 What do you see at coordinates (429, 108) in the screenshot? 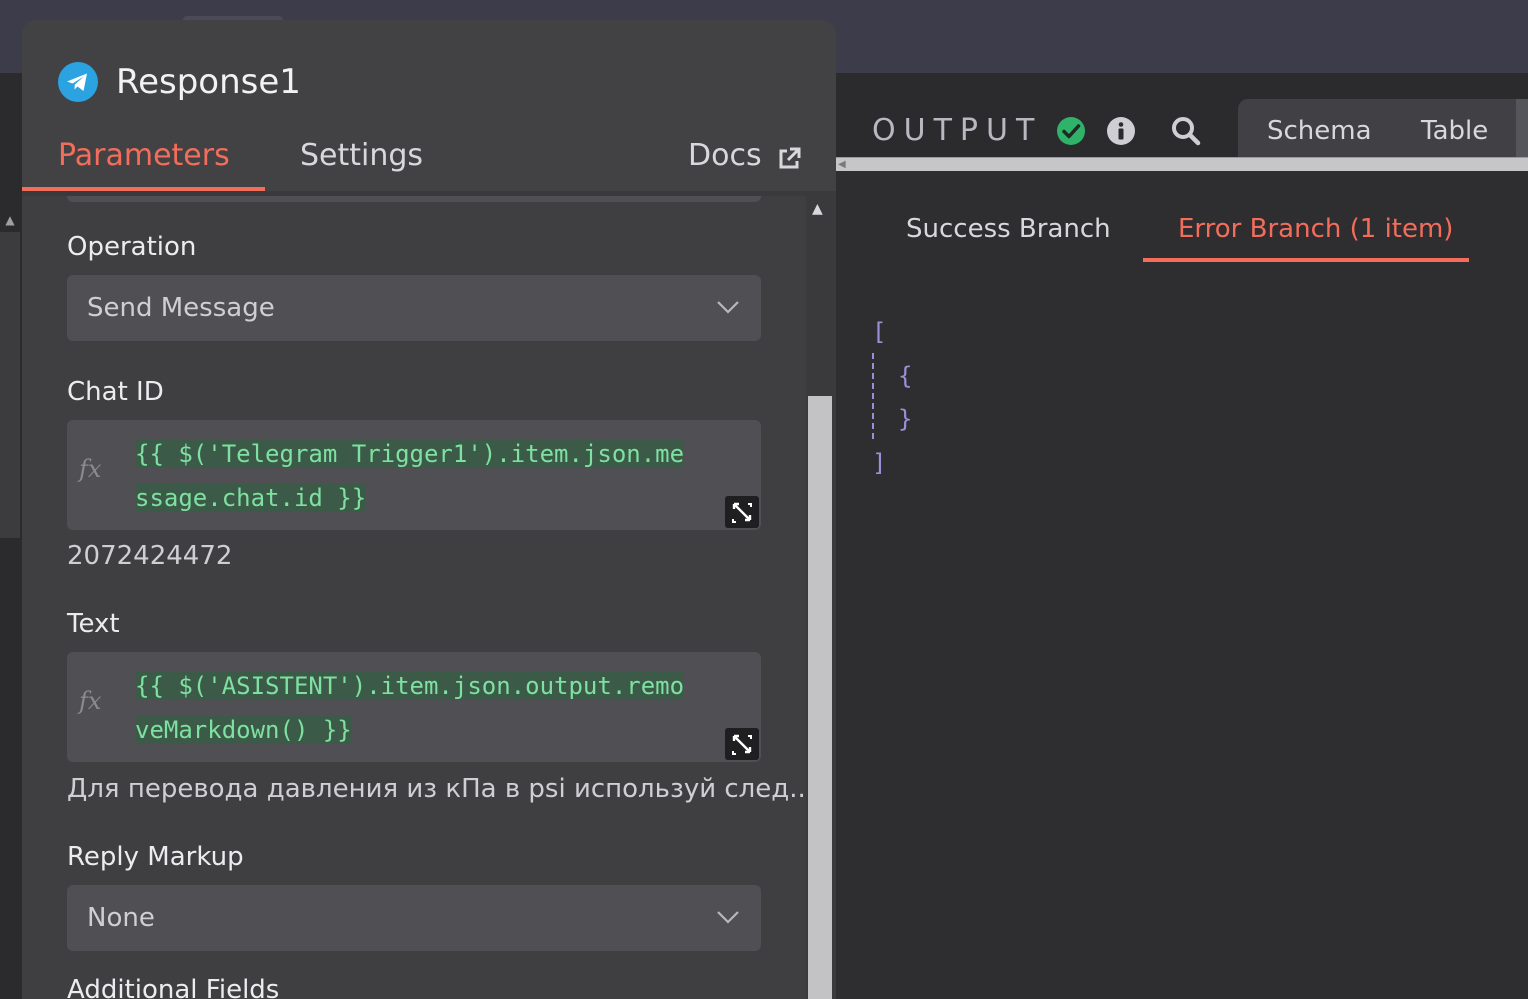
I see `node-header: Response1 Parameters Settings Docs` at bounding box center [429, 108].